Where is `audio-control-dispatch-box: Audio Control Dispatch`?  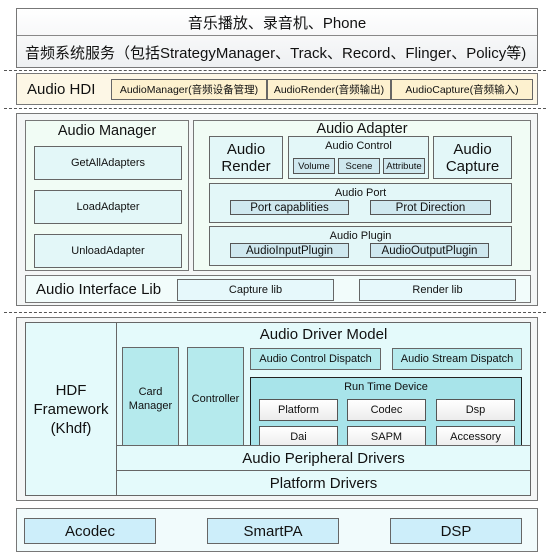
audio-control-dispatch-box: Audio Control Dispatch is located at coordinates (315, 359).